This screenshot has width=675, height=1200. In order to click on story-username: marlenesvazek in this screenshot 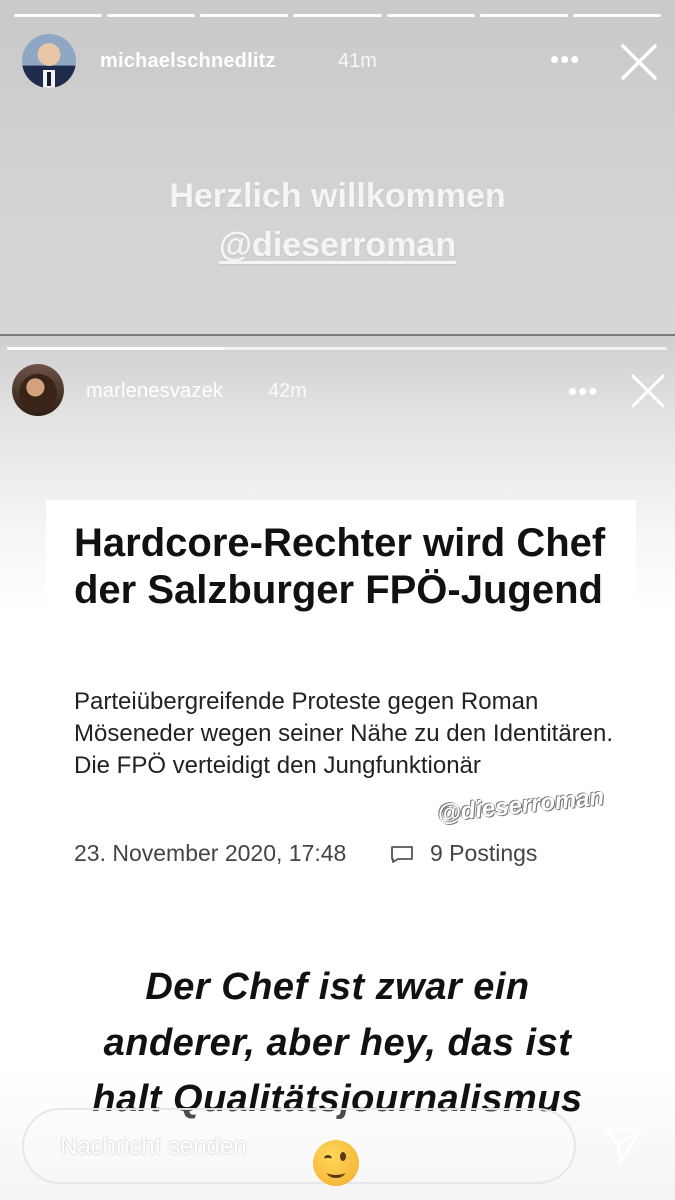, I will do `click(154, 391)`.